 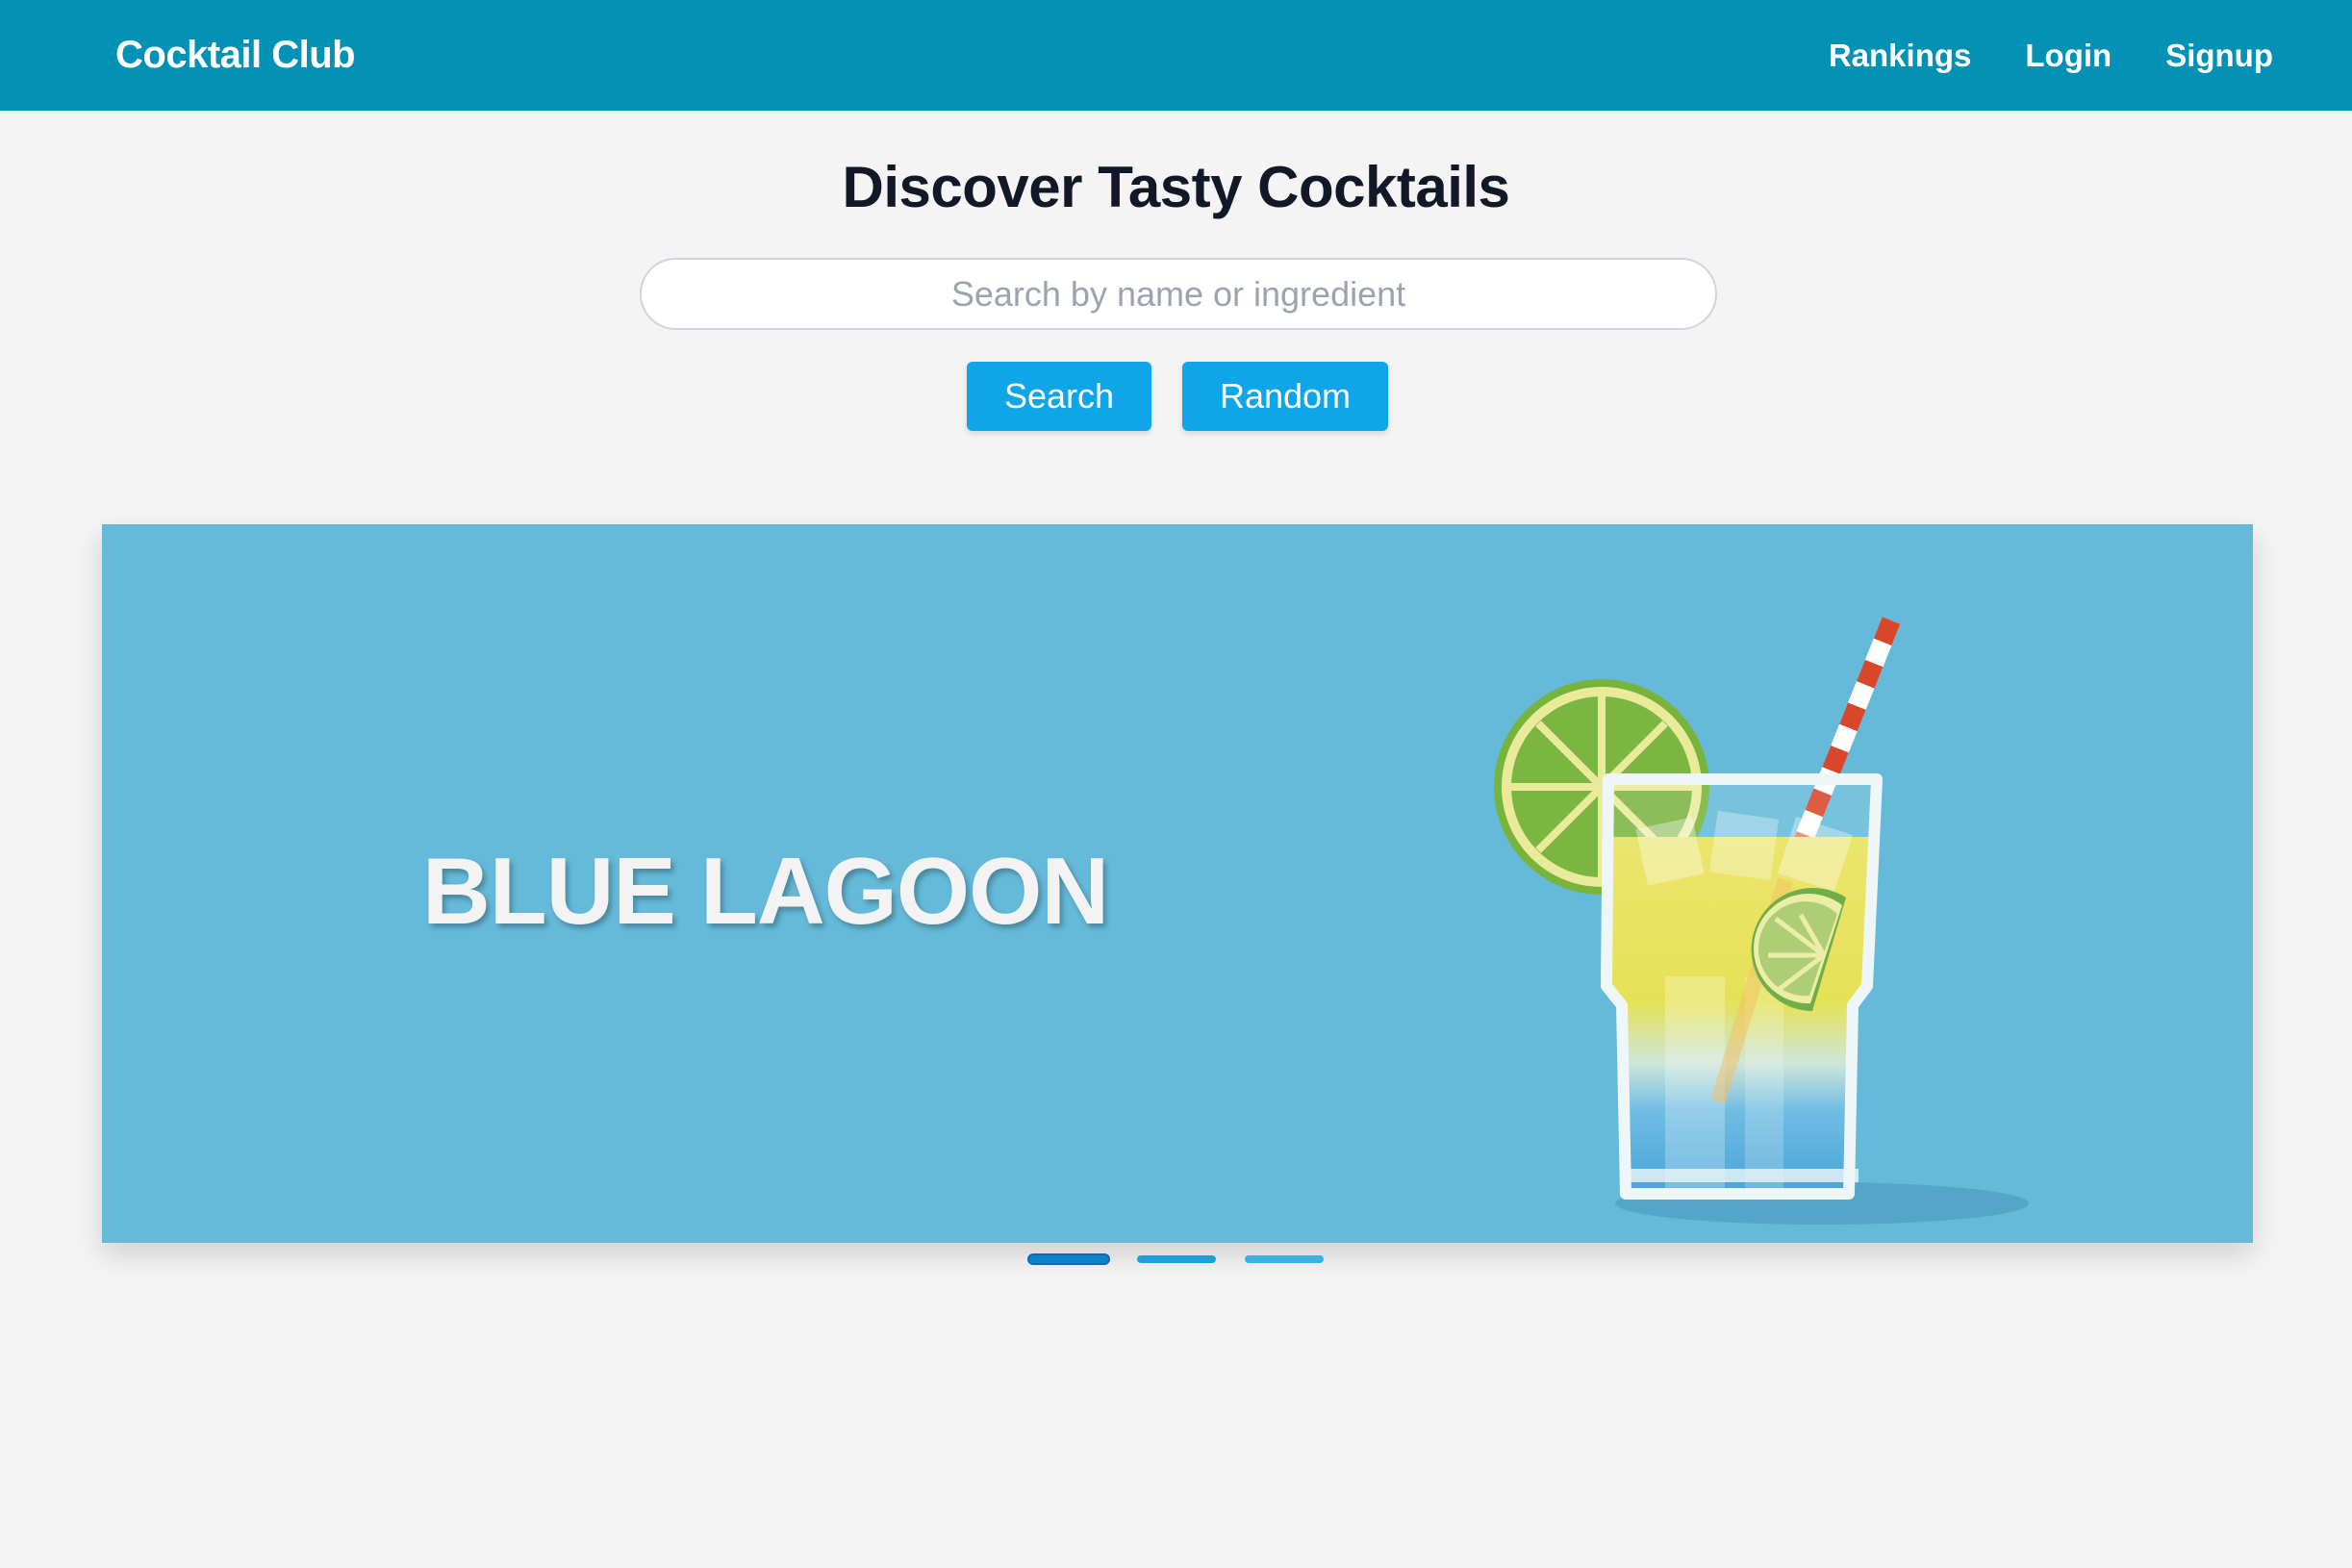 I want to click on nav-link-signup: Signup, so click(x=2219, y=56).